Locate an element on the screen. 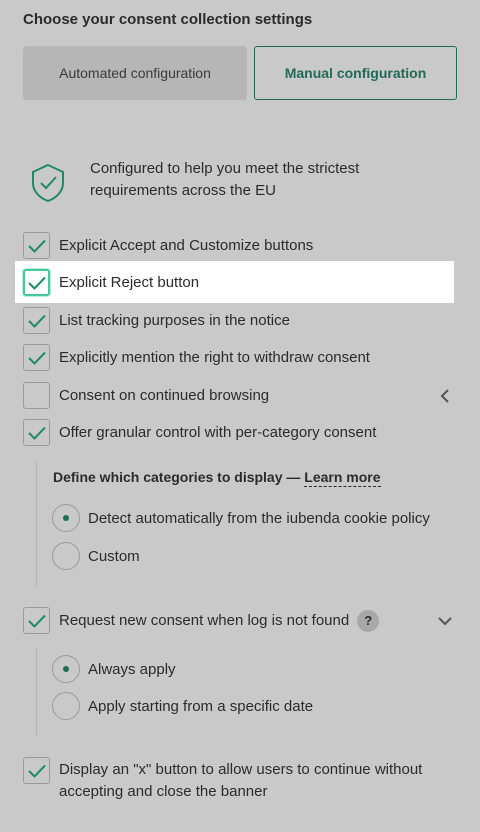  radio-label: Custom is located at coordinates (114, 556).